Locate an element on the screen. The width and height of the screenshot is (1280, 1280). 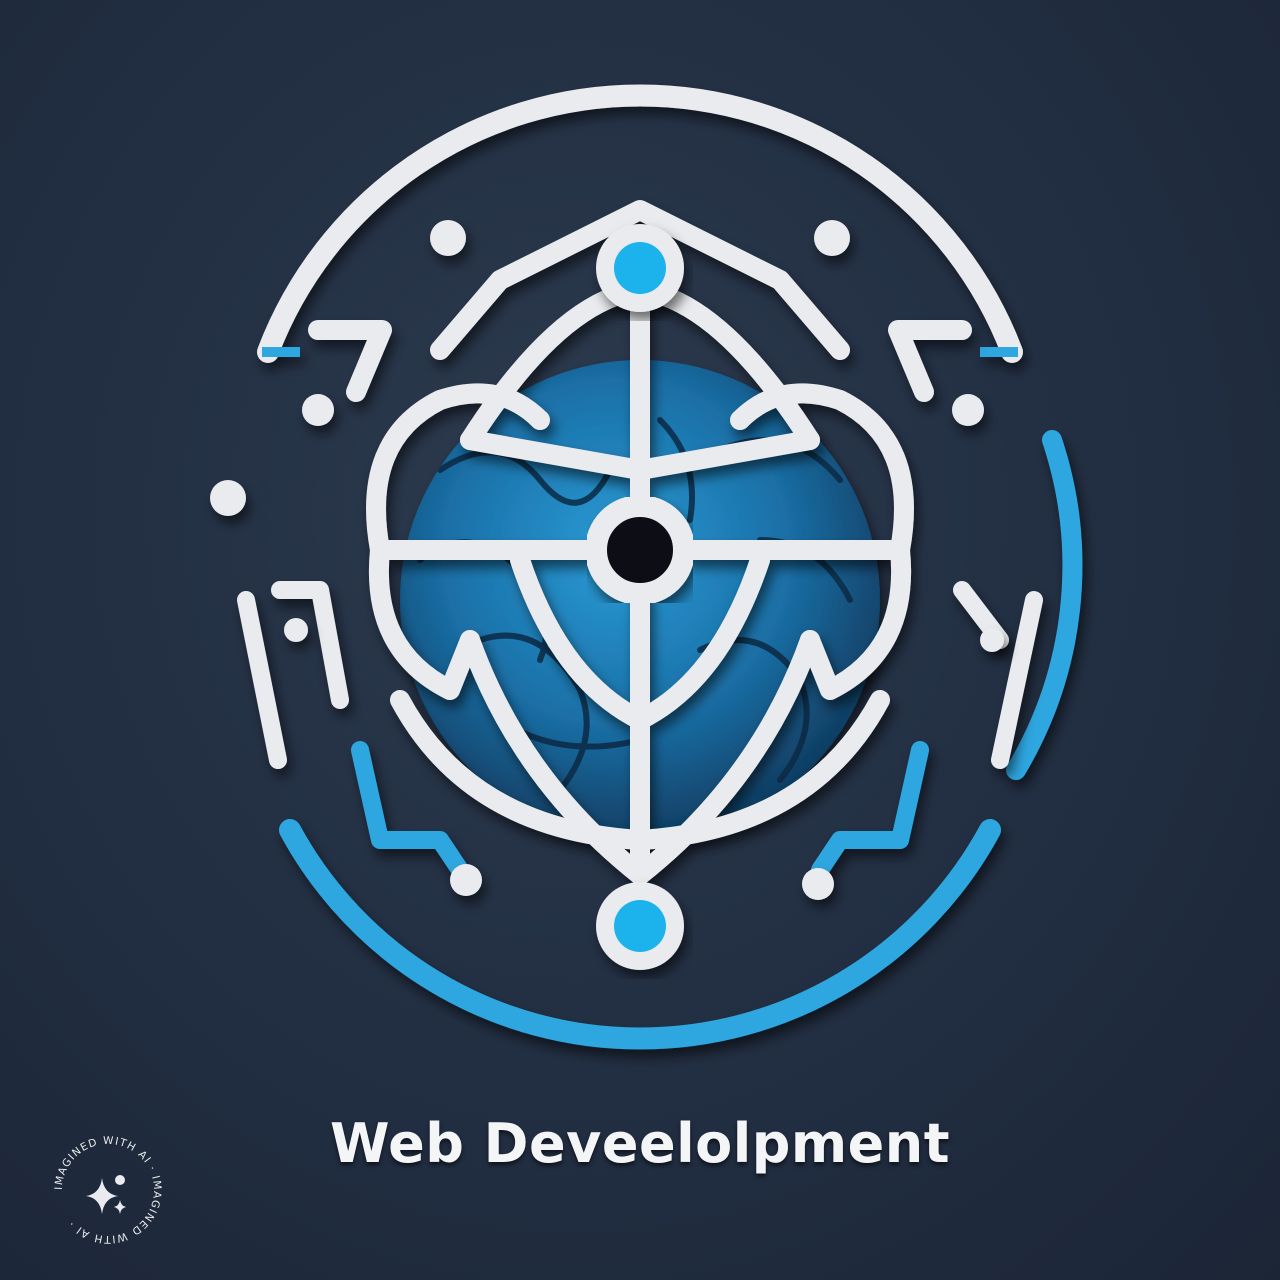
watermark-text: IMAGINED WITH AI · IMAGINED WITH AI · is located at coordinates (107, 1190).